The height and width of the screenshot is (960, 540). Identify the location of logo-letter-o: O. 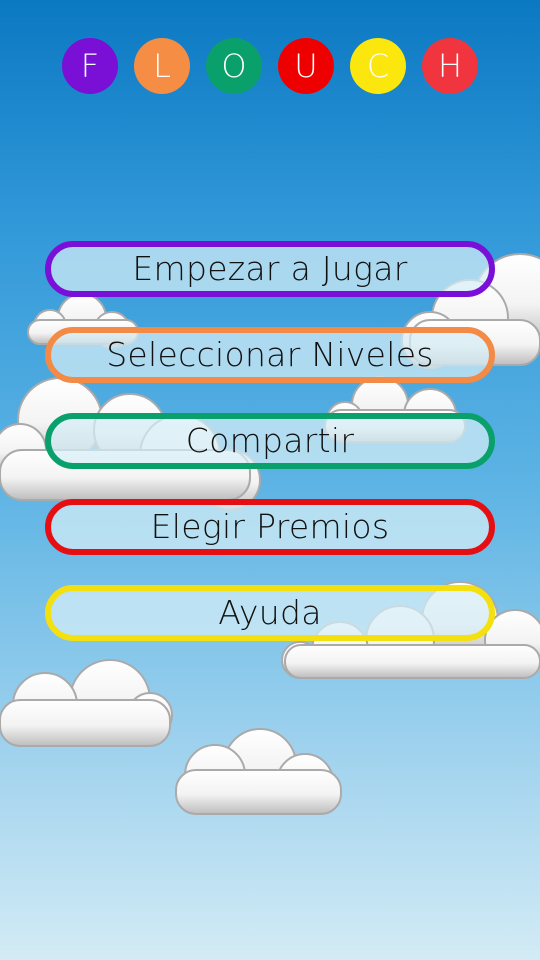
(234, 66).